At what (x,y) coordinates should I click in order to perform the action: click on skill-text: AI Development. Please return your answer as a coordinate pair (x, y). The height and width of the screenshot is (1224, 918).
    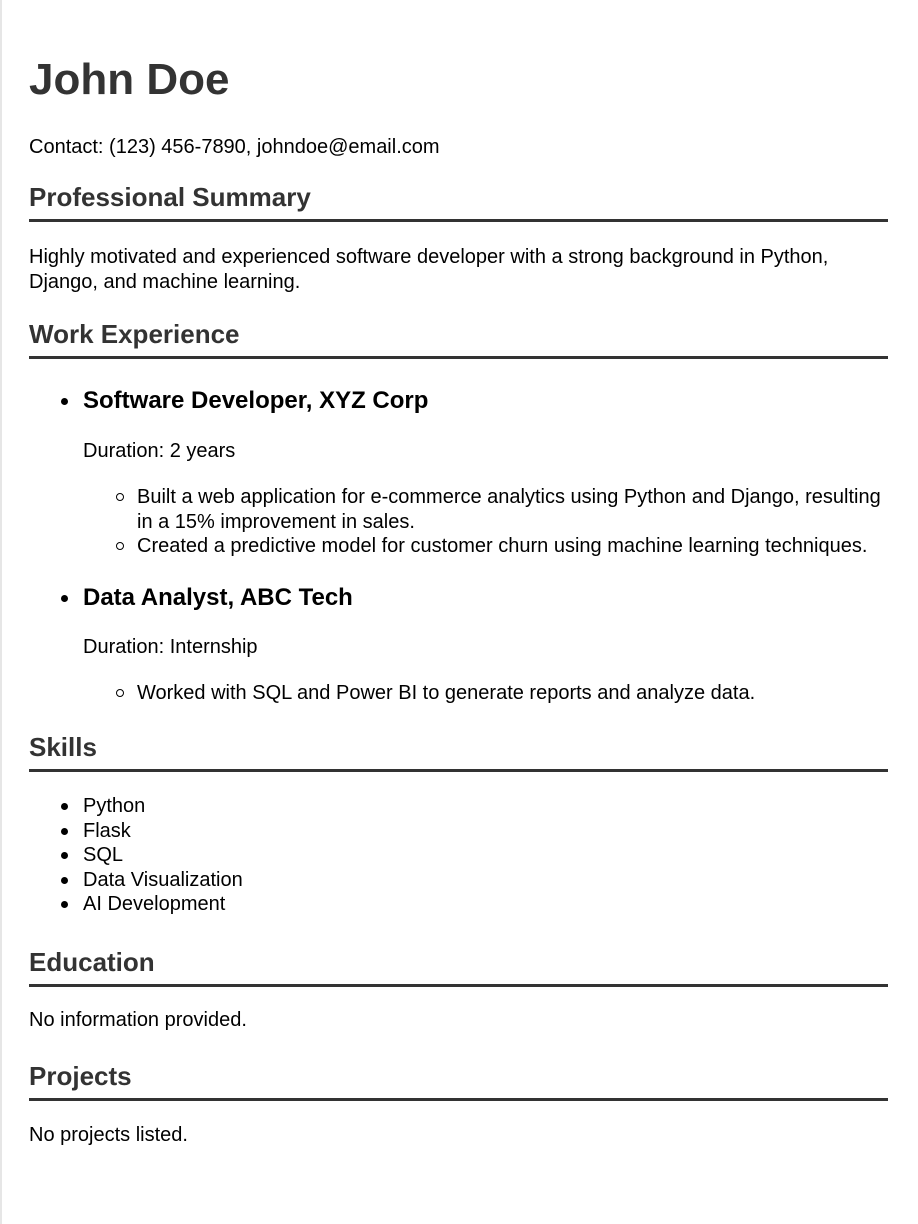
    Looking at the image, I should click on (154, 904).